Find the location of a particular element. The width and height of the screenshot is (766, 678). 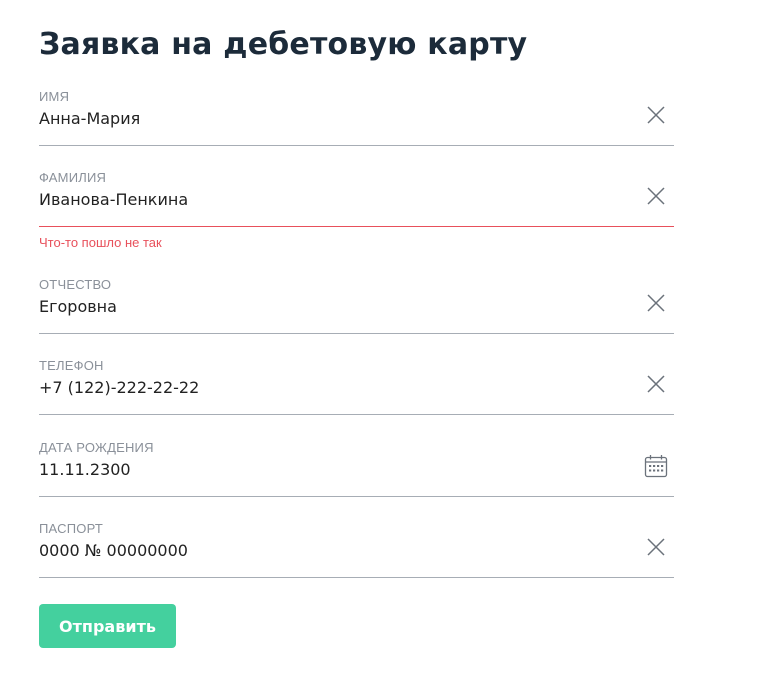

clear-phone-close-icon is located at coordinates (656, 384).